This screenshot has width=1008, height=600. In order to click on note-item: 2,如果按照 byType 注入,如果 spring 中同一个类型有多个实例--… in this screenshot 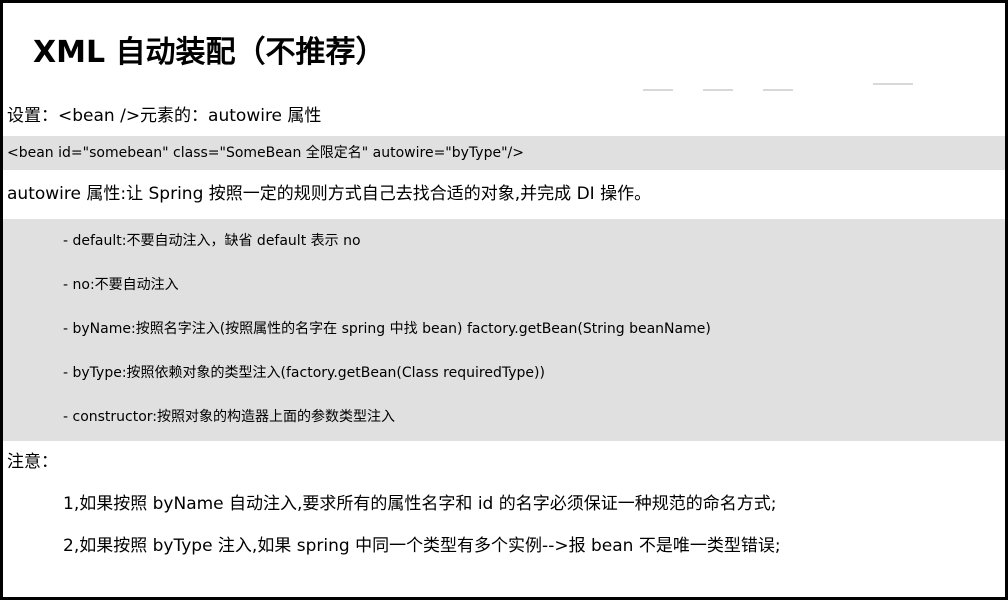, I will do `click(422, 546)`.